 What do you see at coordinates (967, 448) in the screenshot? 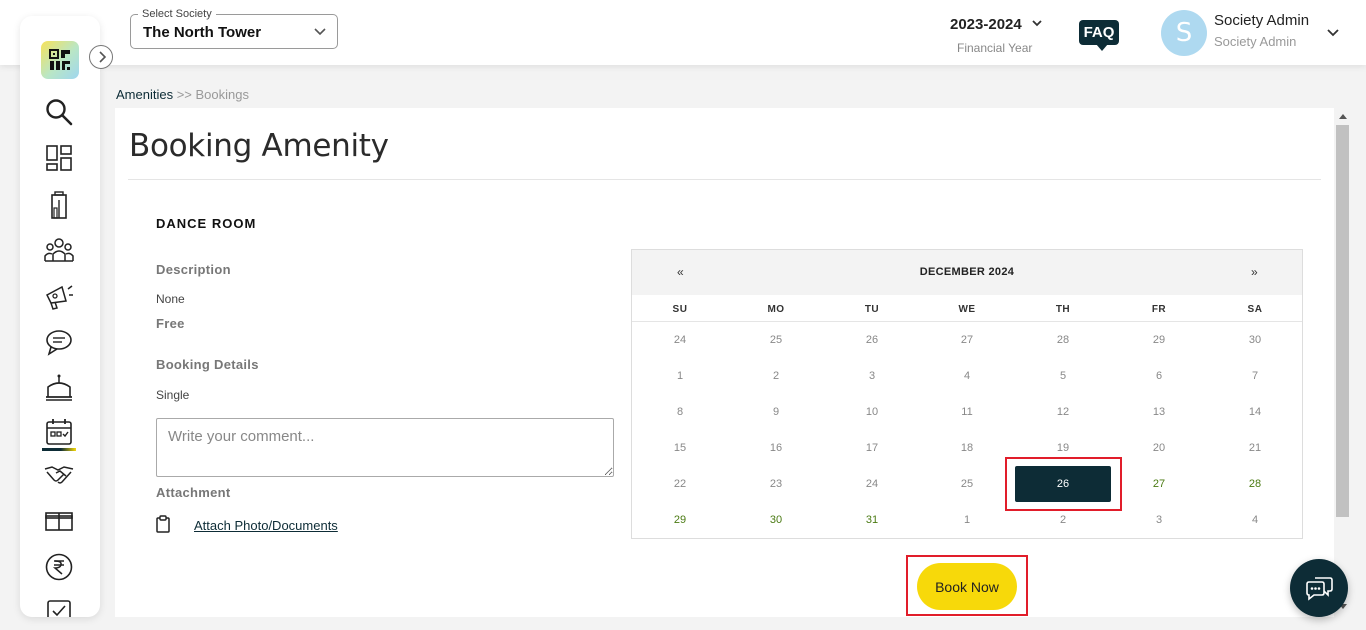
I see `calendar-day: 18` at bounding box center [967, 448].